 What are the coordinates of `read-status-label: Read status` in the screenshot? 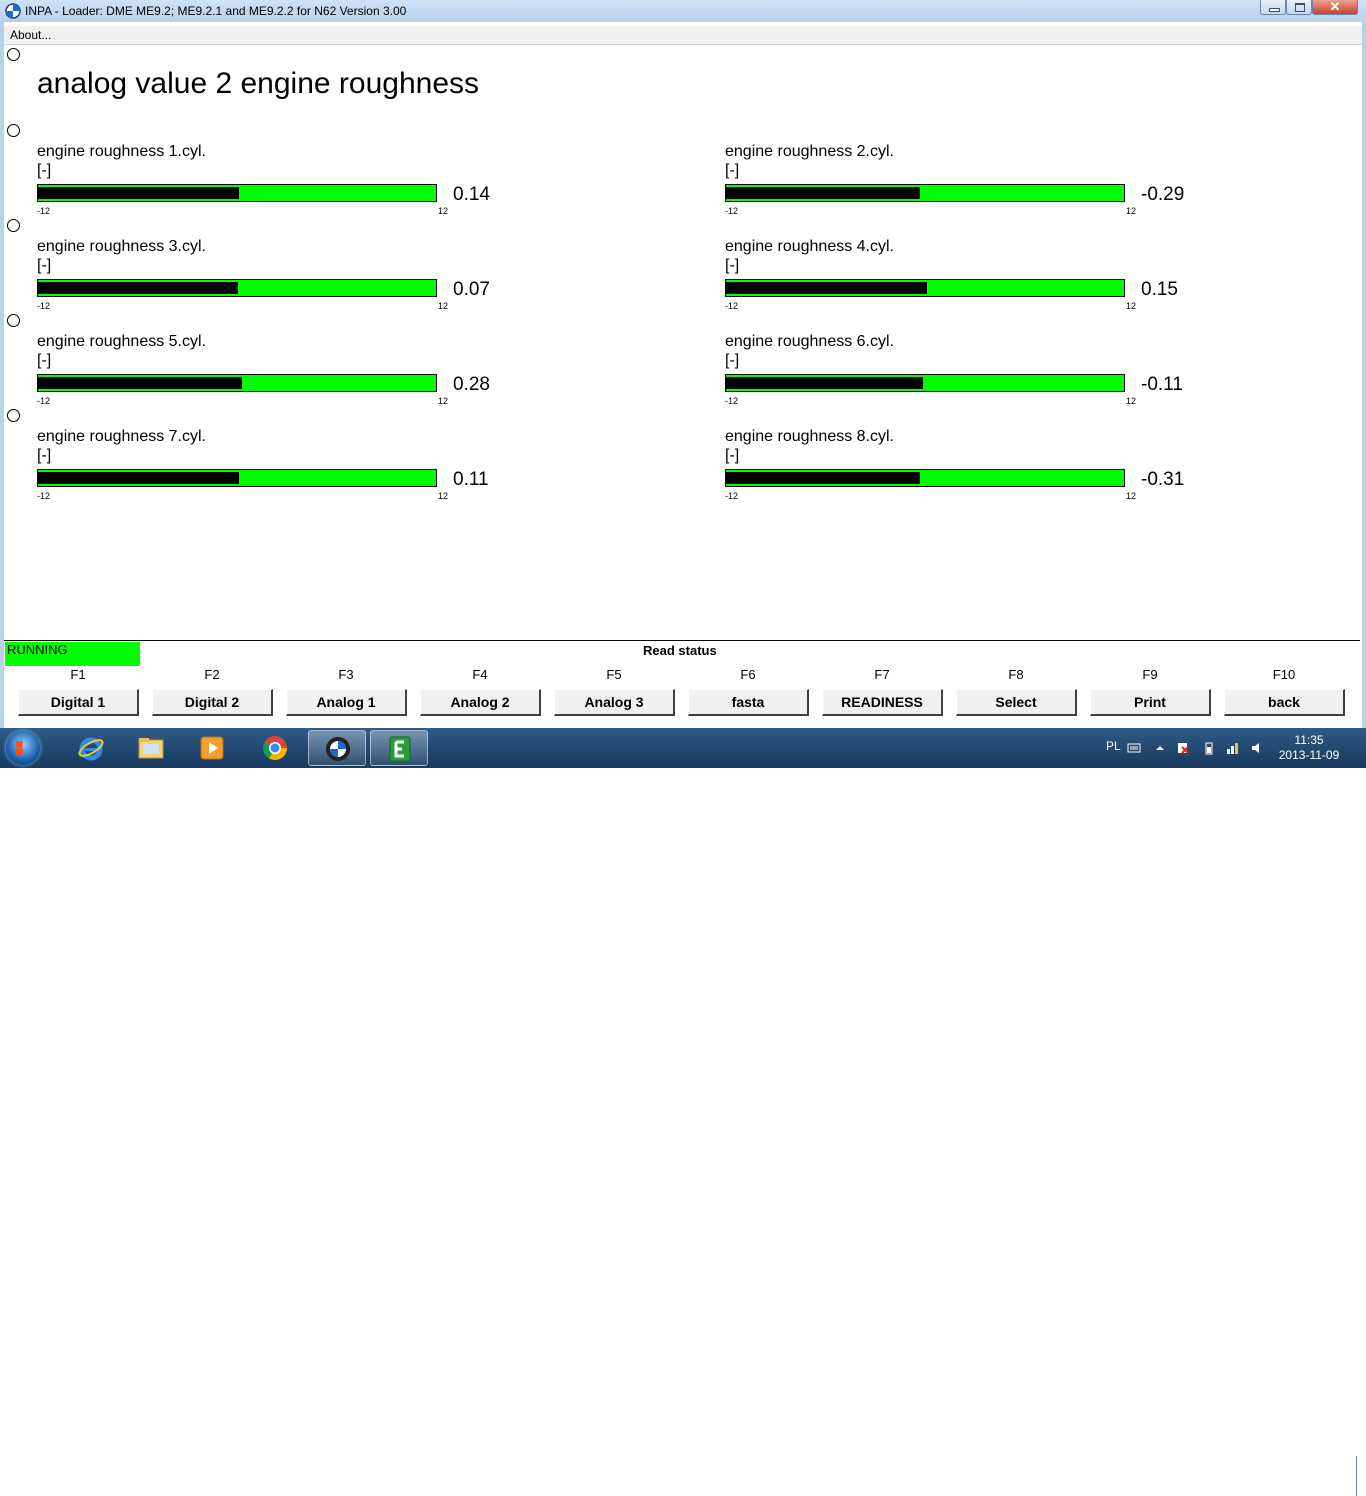 It's located at (680, 650).